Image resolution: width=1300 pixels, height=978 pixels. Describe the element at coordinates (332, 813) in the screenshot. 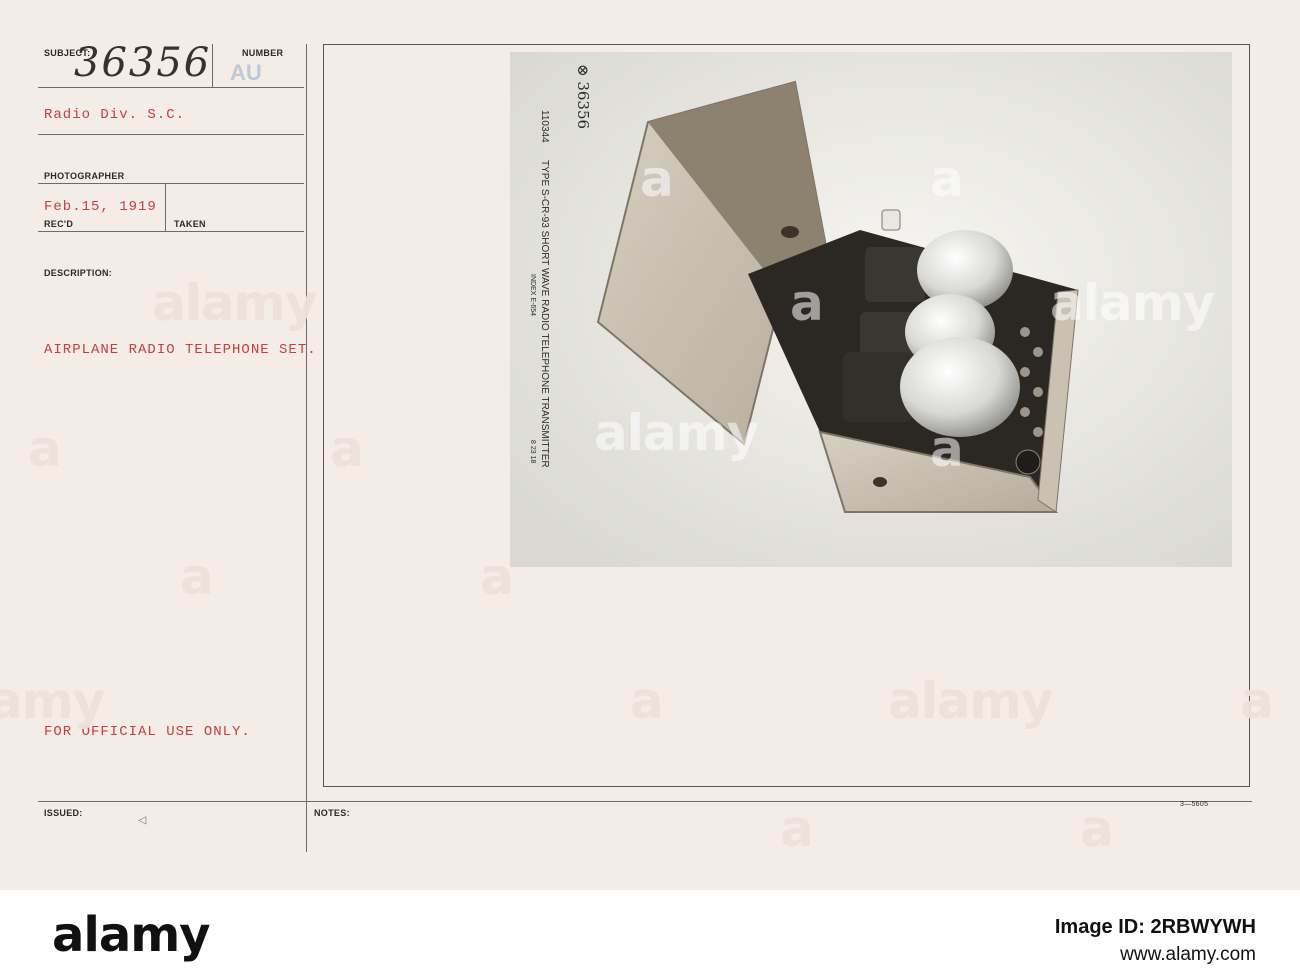

I see `notes-label: NOTES:` at that location.